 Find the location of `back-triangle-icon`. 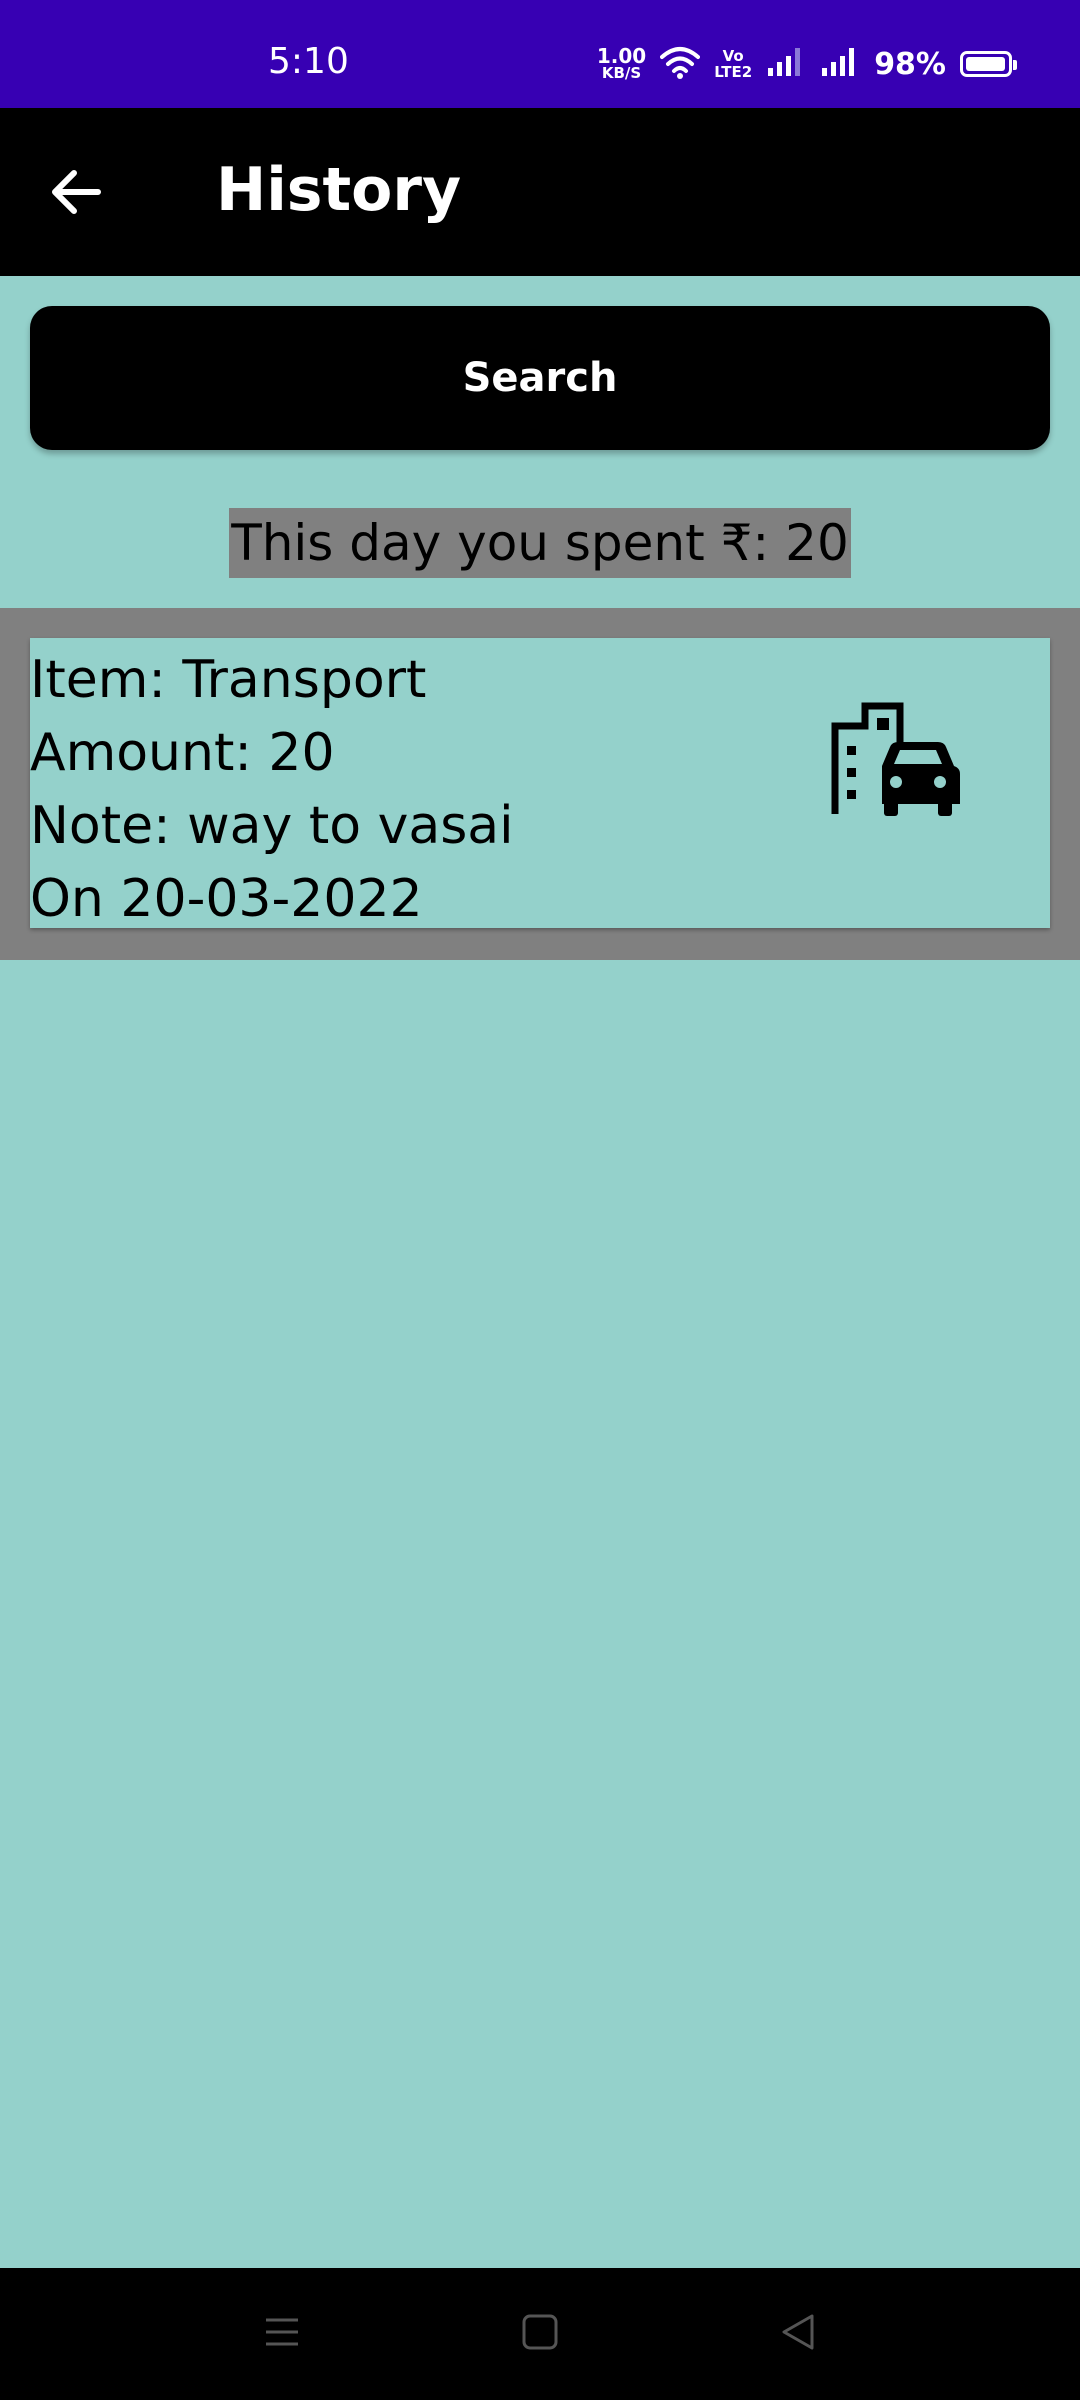

back-triangle-icon is located at coordinates (798, 2334).